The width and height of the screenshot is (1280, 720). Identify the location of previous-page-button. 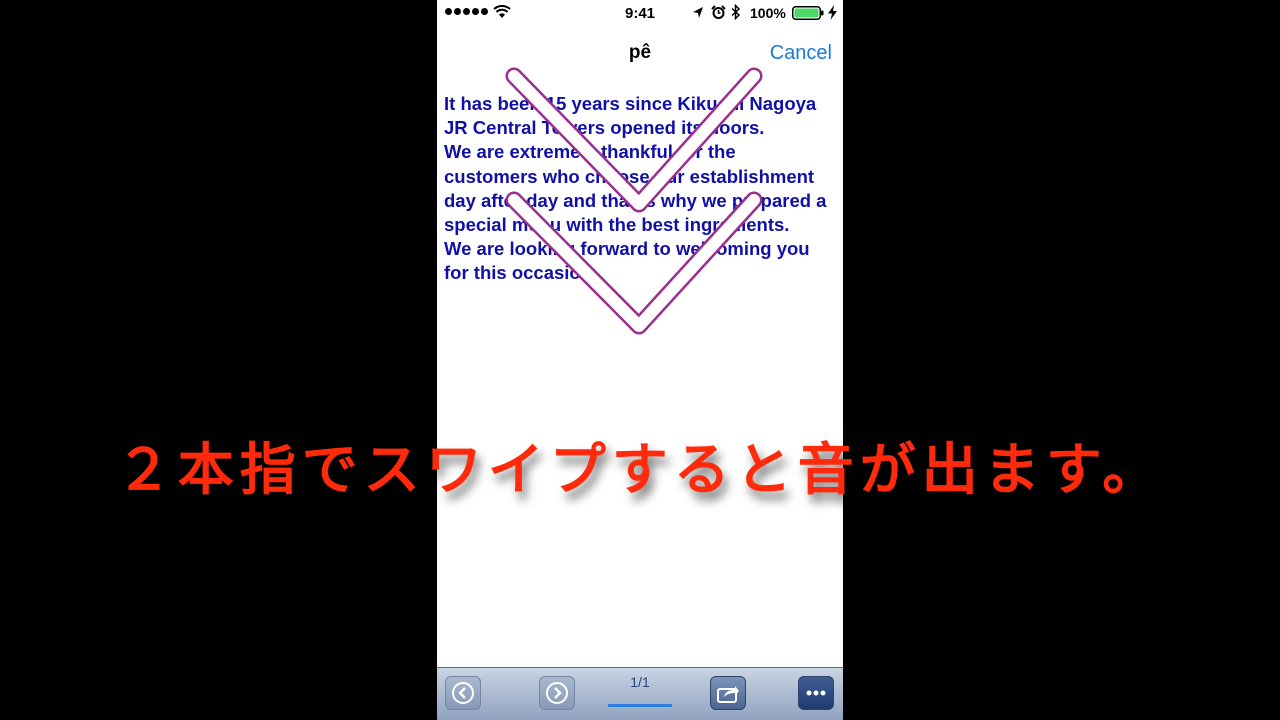
(463, 693).